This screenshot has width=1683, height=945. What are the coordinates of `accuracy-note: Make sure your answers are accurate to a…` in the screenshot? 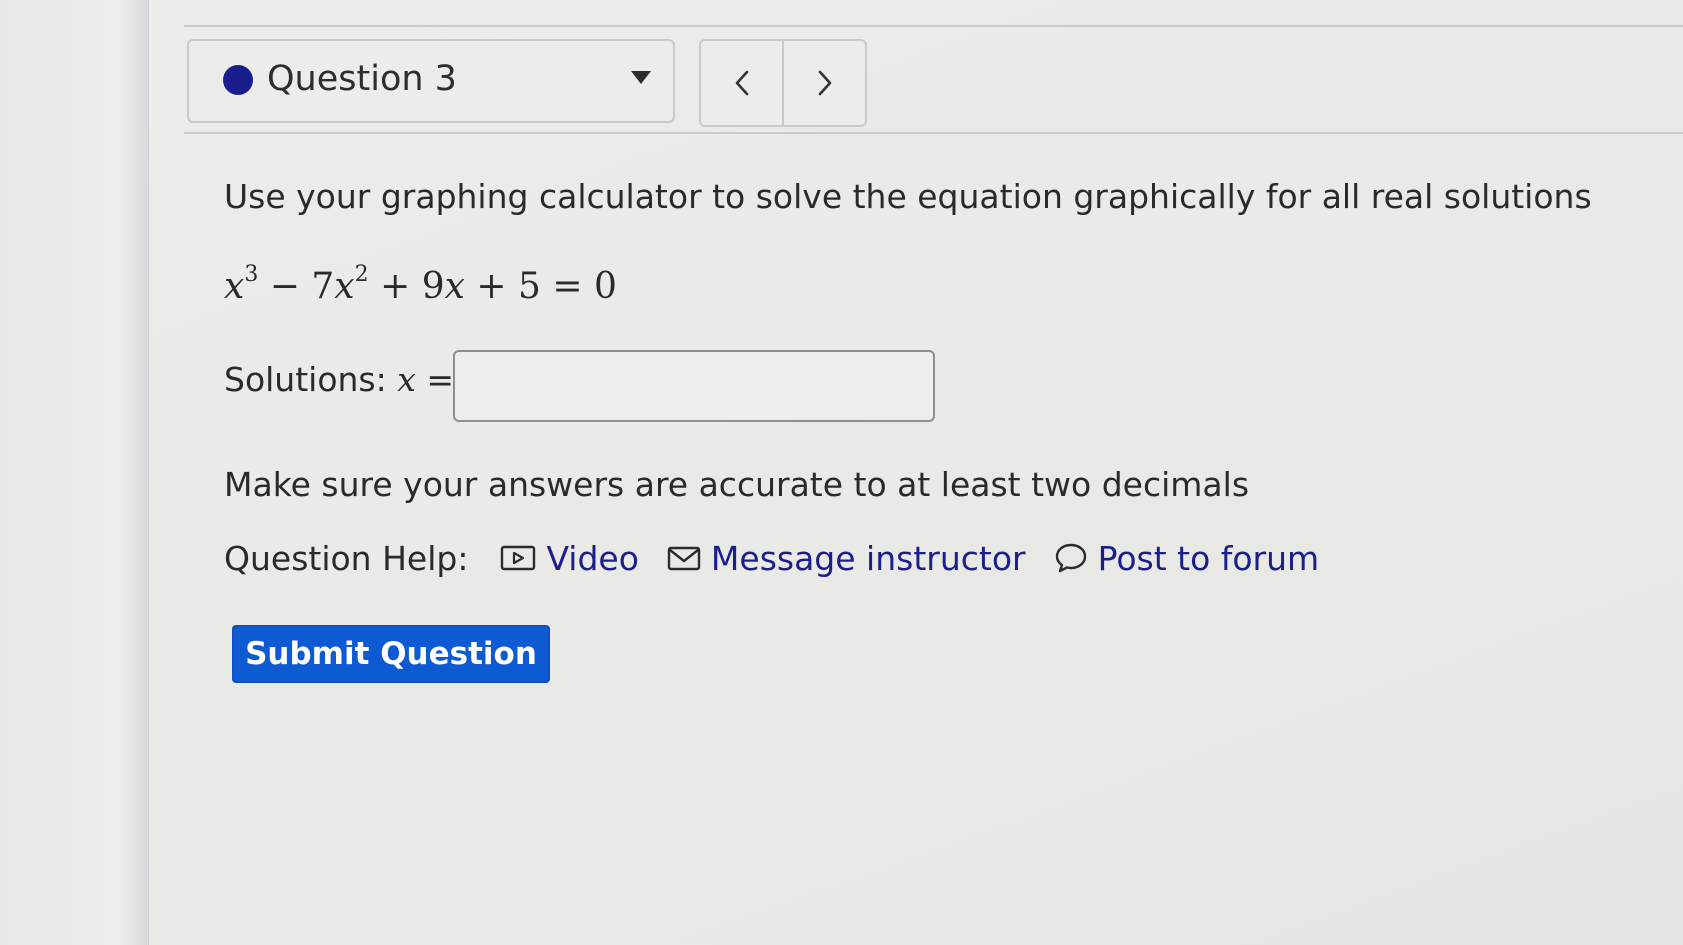 It's located at (737, 484).